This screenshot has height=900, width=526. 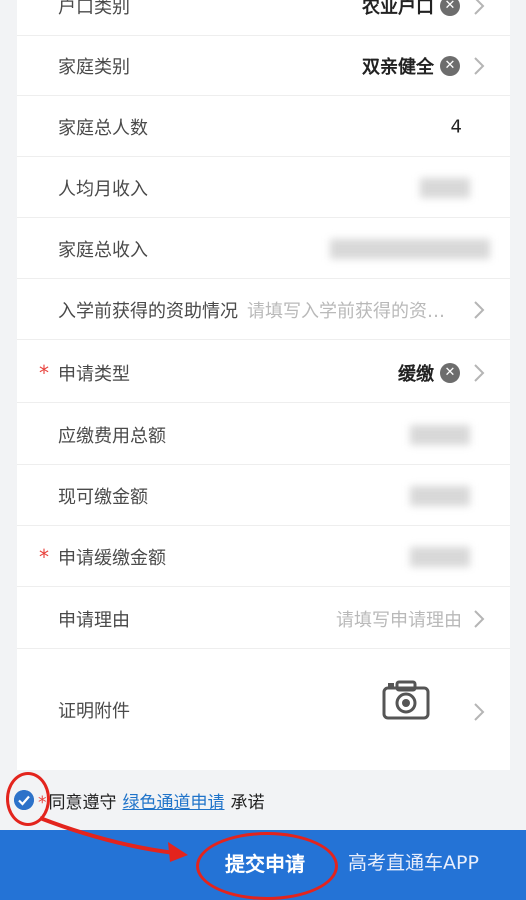 I want to click on row-label: 证明附件, so click(x=94, y=711).